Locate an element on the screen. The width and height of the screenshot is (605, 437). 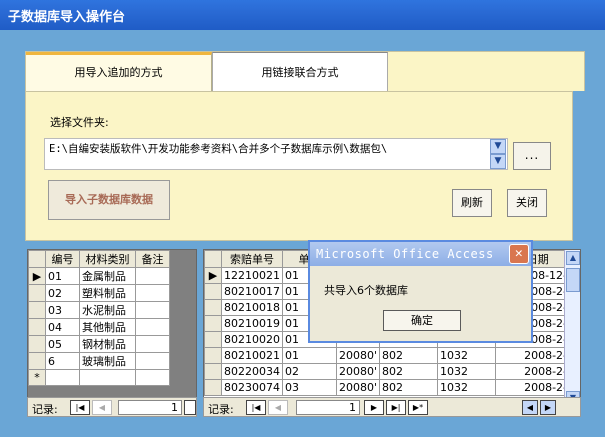
cell: 80210021 is located at coordinates (252, 355).